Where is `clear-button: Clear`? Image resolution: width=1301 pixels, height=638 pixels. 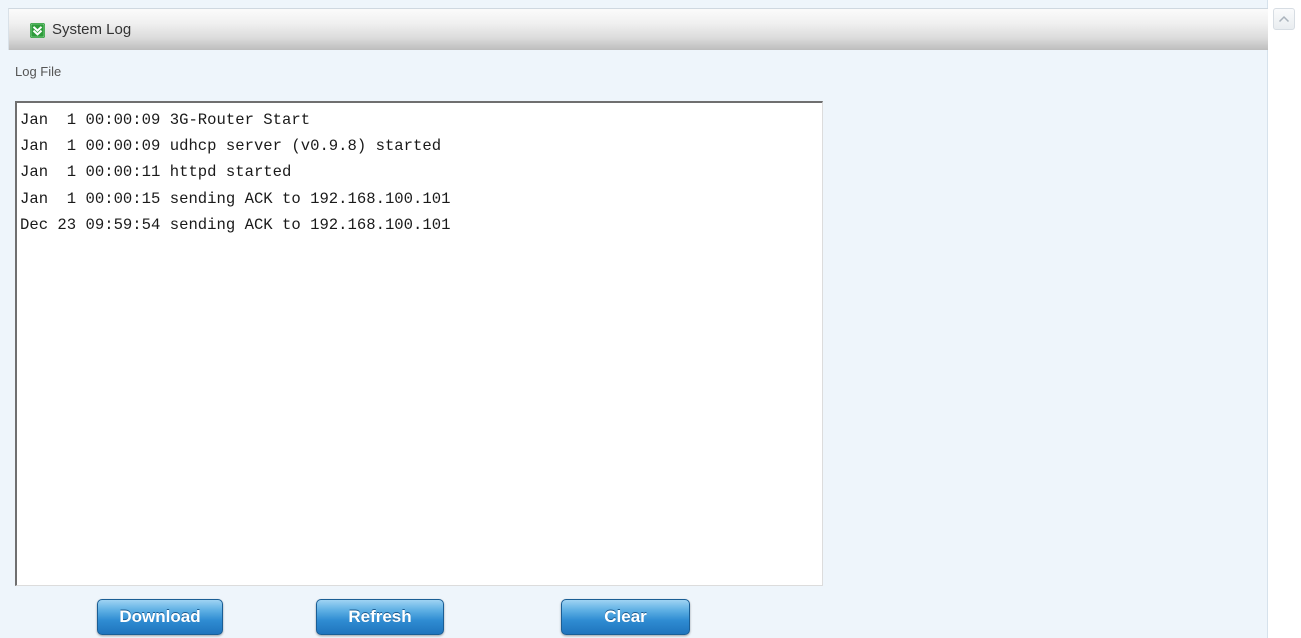
clear-button: Clear is located at coordinates (625, 617).